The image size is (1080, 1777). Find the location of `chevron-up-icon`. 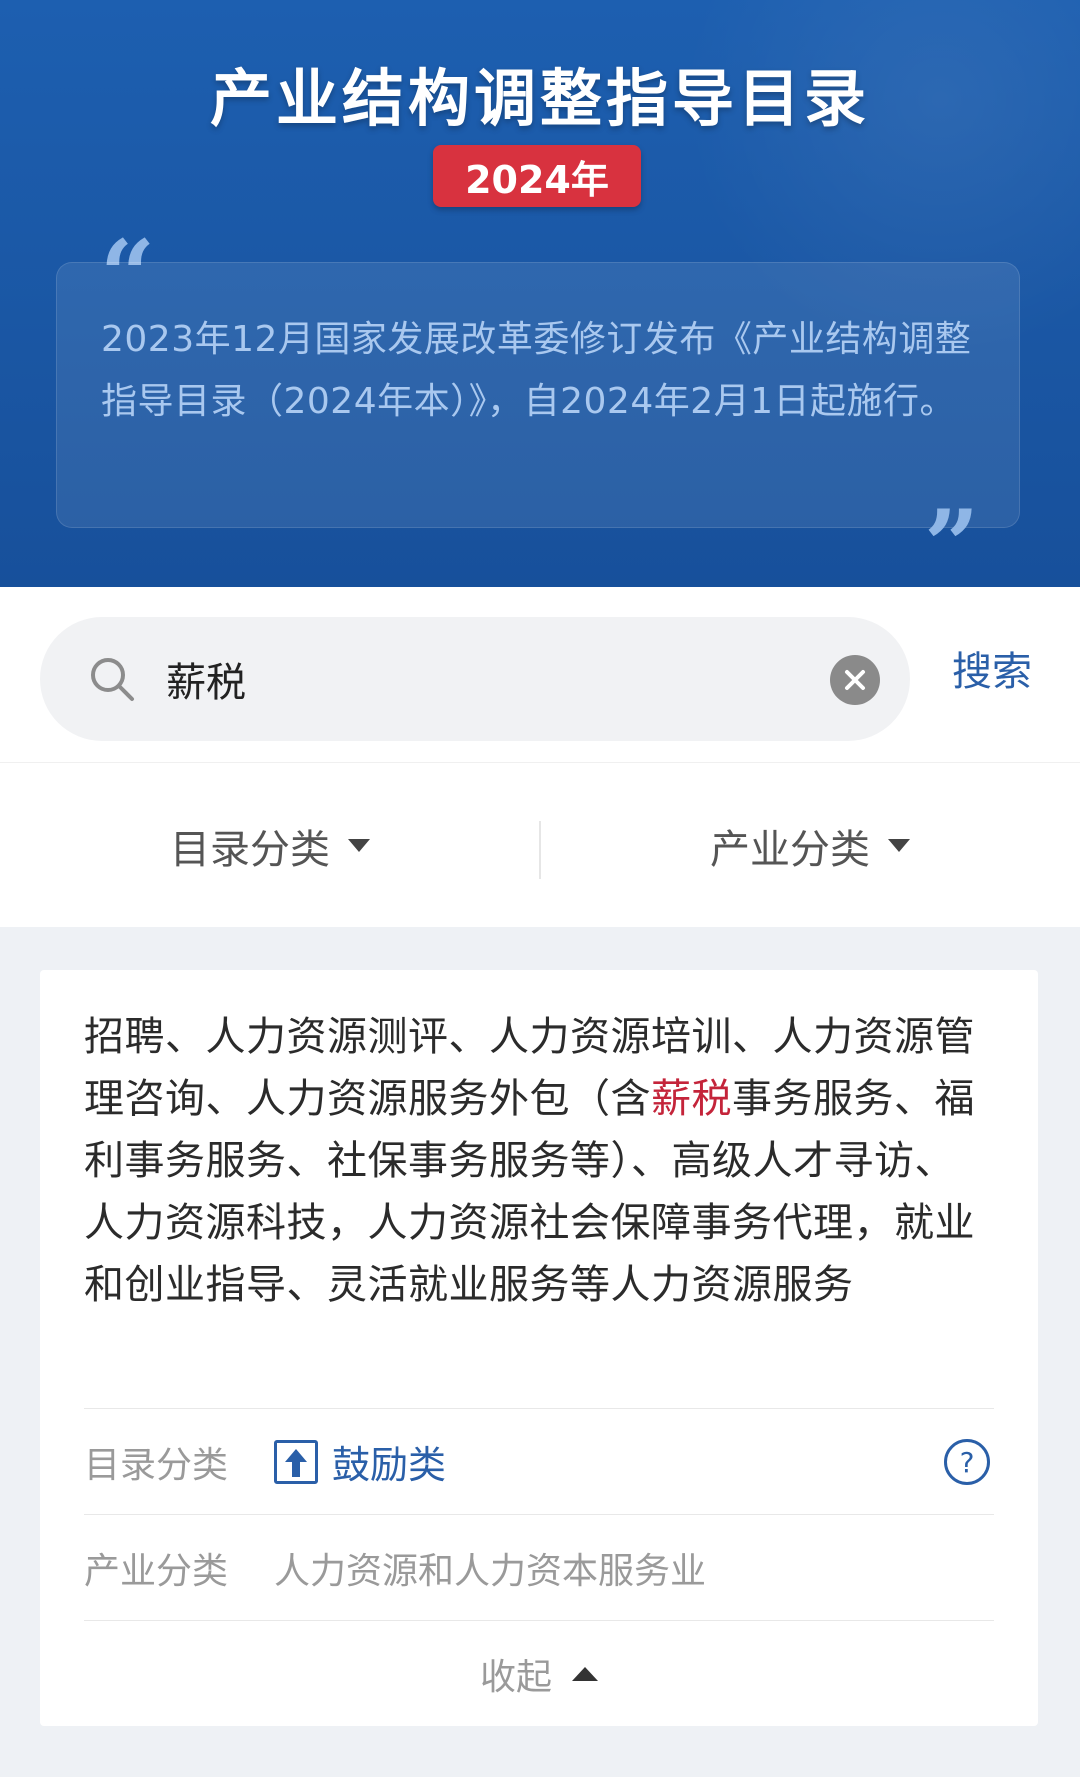

chevron-up-icon is located at coordinates (585, 1673).